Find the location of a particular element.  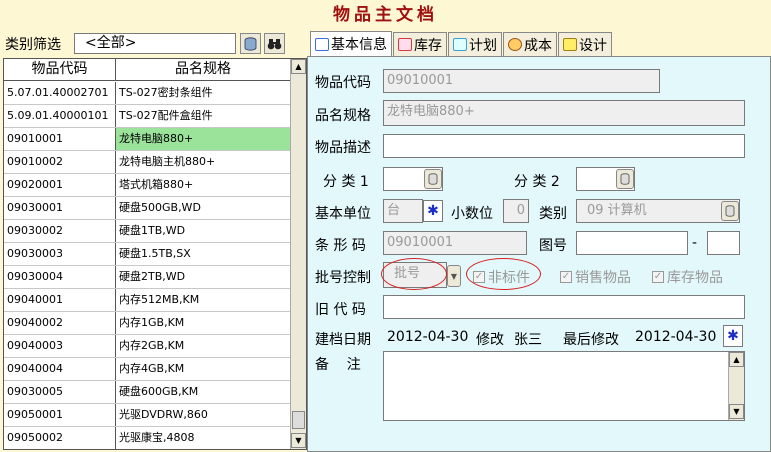

tab-label: 设计 is located at coordinates (593, 45).